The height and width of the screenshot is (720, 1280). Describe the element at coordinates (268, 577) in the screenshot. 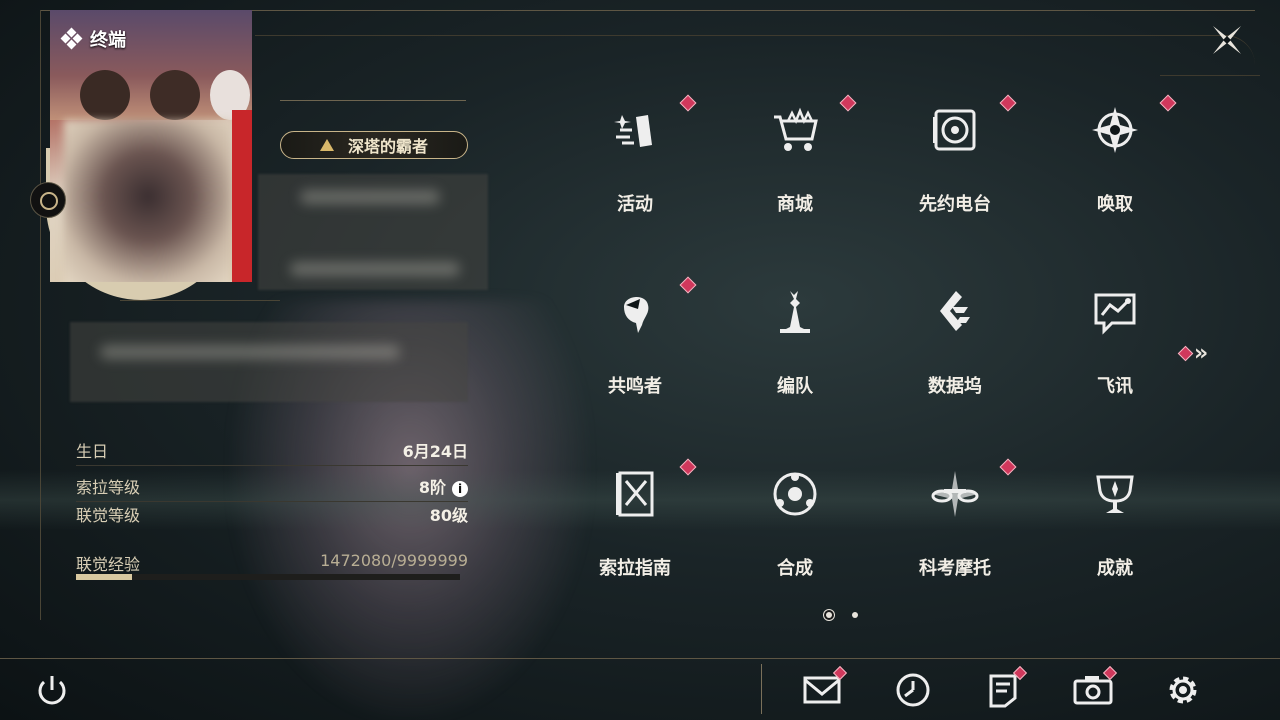

I see `exp-progress-bar` at that location.